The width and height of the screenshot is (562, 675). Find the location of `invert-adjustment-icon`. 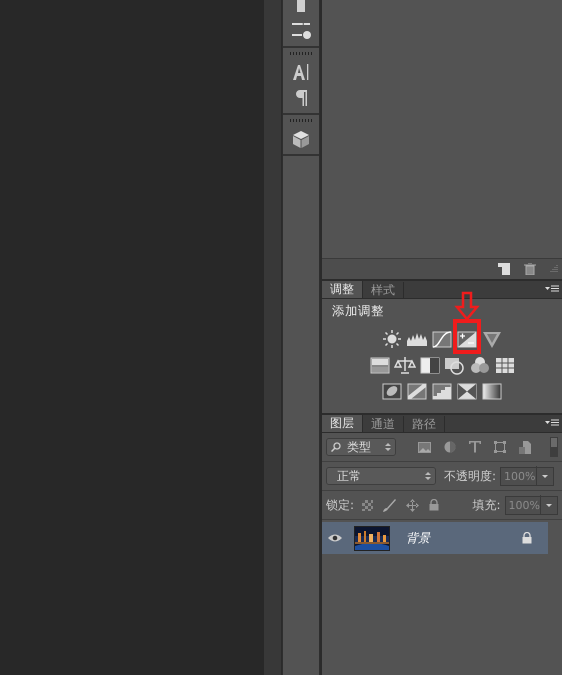

invert-adjustment-icon is located at coordinates (392, 391).